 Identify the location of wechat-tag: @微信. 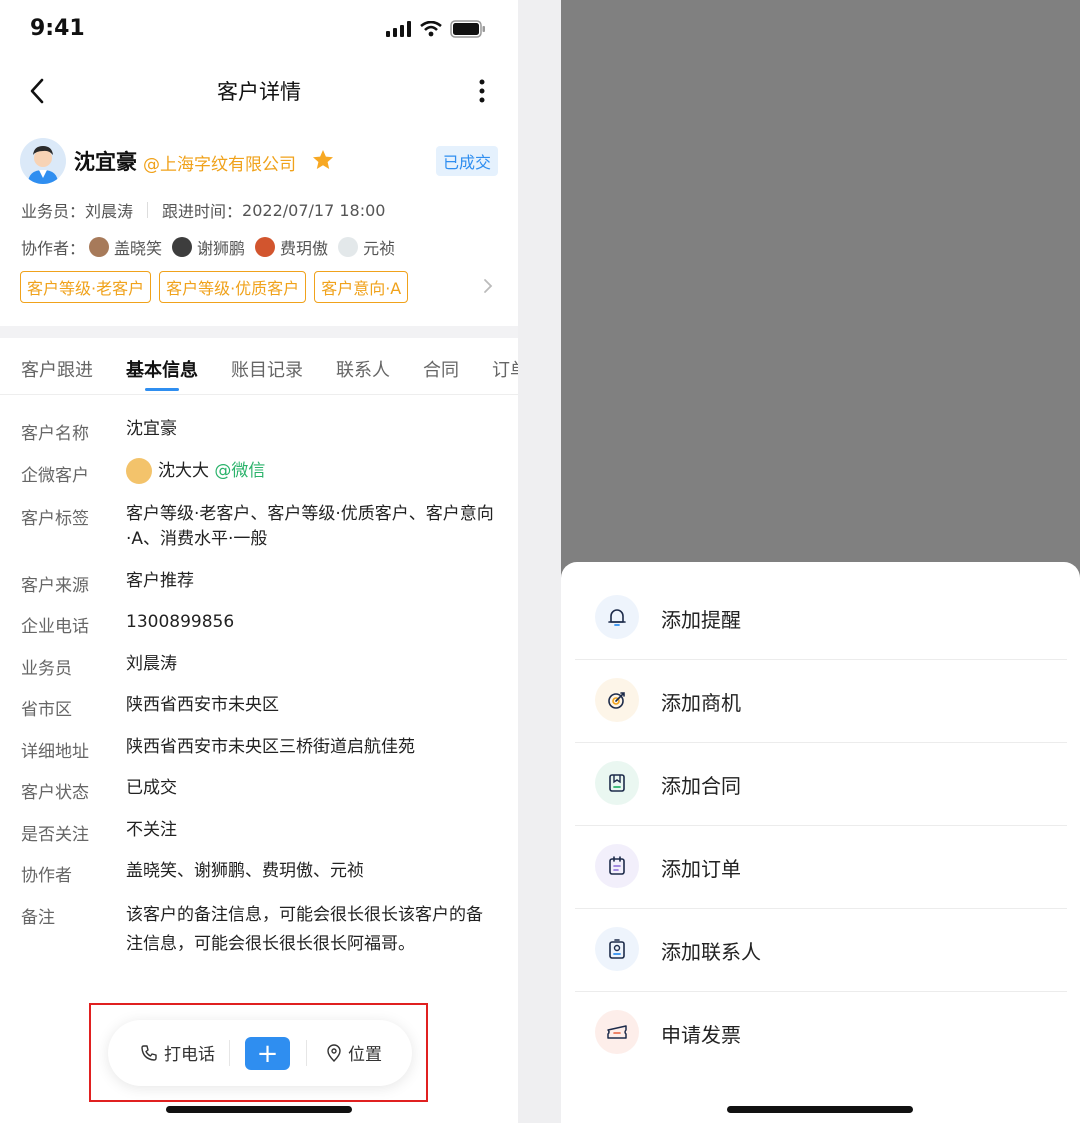
(240, 471).